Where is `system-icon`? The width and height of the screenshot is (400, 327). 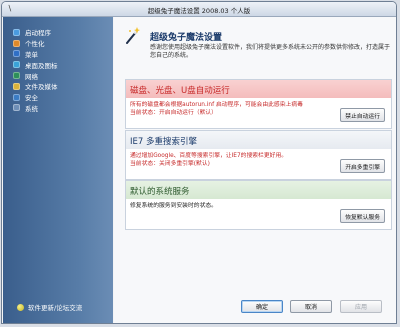 system-icon is located at coordinates (16, 108).